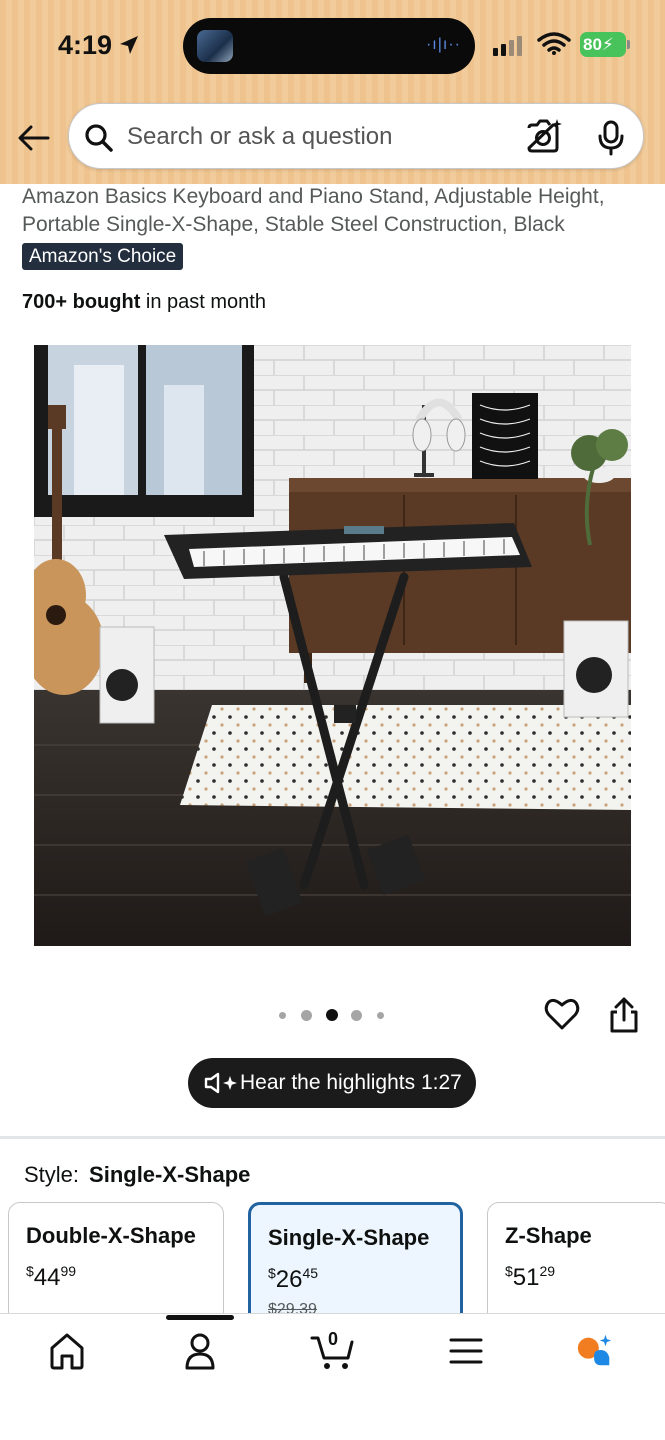  Describe the element at coordinates (332, 1137) in the screenshot. I see `section-divider` at that location.